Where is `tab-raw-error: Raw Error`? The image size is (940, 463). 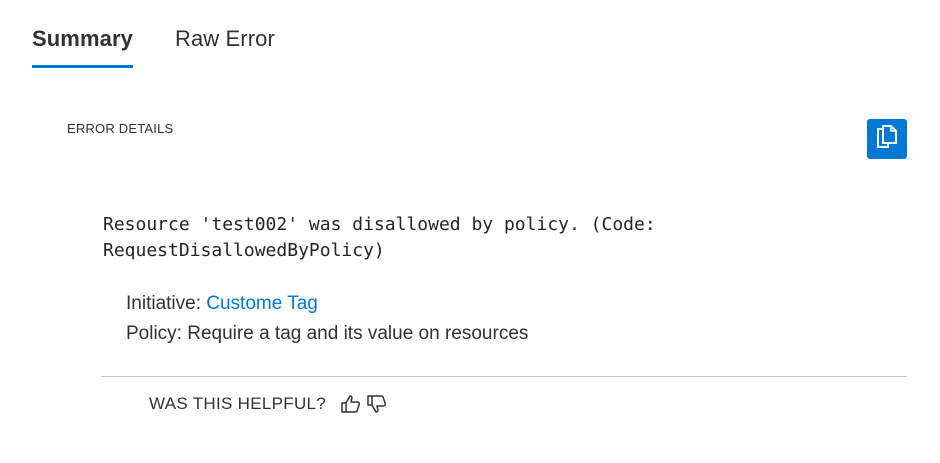
tab-raw-error: Raw Error is located at coordinates (225, 47).